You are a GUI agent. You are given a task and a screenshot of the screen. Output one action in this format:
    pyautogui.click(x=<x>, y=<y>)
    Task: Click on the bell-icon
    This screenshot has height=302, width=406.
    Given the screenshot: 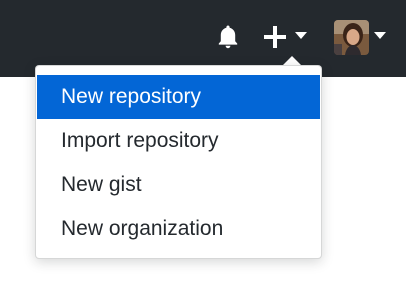 What is the action you would take?
    pyautogui.click(x=228, y=37)
    